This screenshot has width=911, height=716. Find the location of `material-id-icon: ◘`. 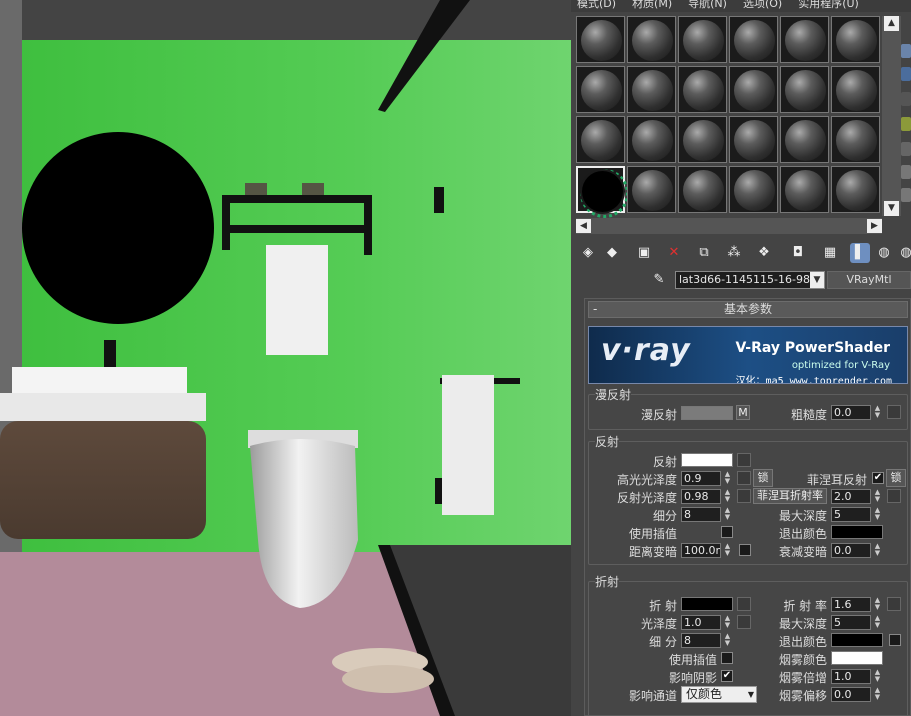

material-id-icon: ◘ is located at coordinates (798, 253).